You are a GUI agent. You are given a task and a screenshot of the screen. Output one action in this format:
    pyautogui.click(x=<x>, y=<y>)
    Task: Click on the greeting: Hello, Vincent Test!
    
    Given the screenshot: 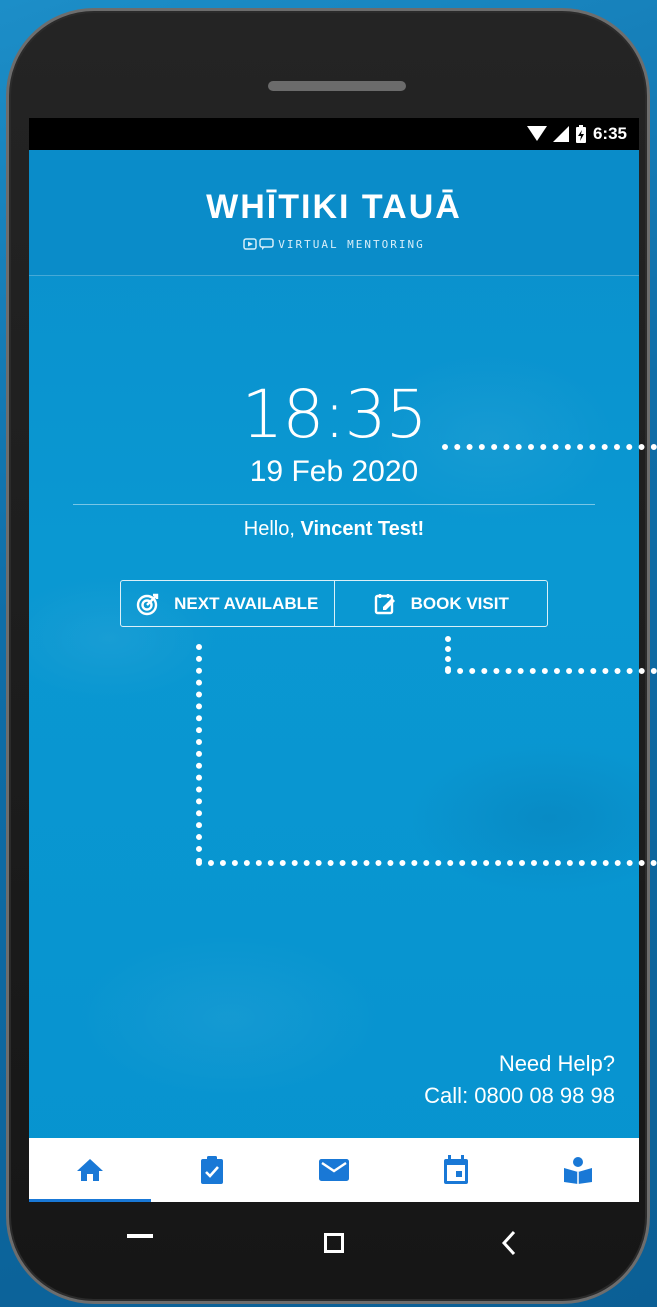 What is the action you would take?
    pyautogui.click(x=334, y=529)
    